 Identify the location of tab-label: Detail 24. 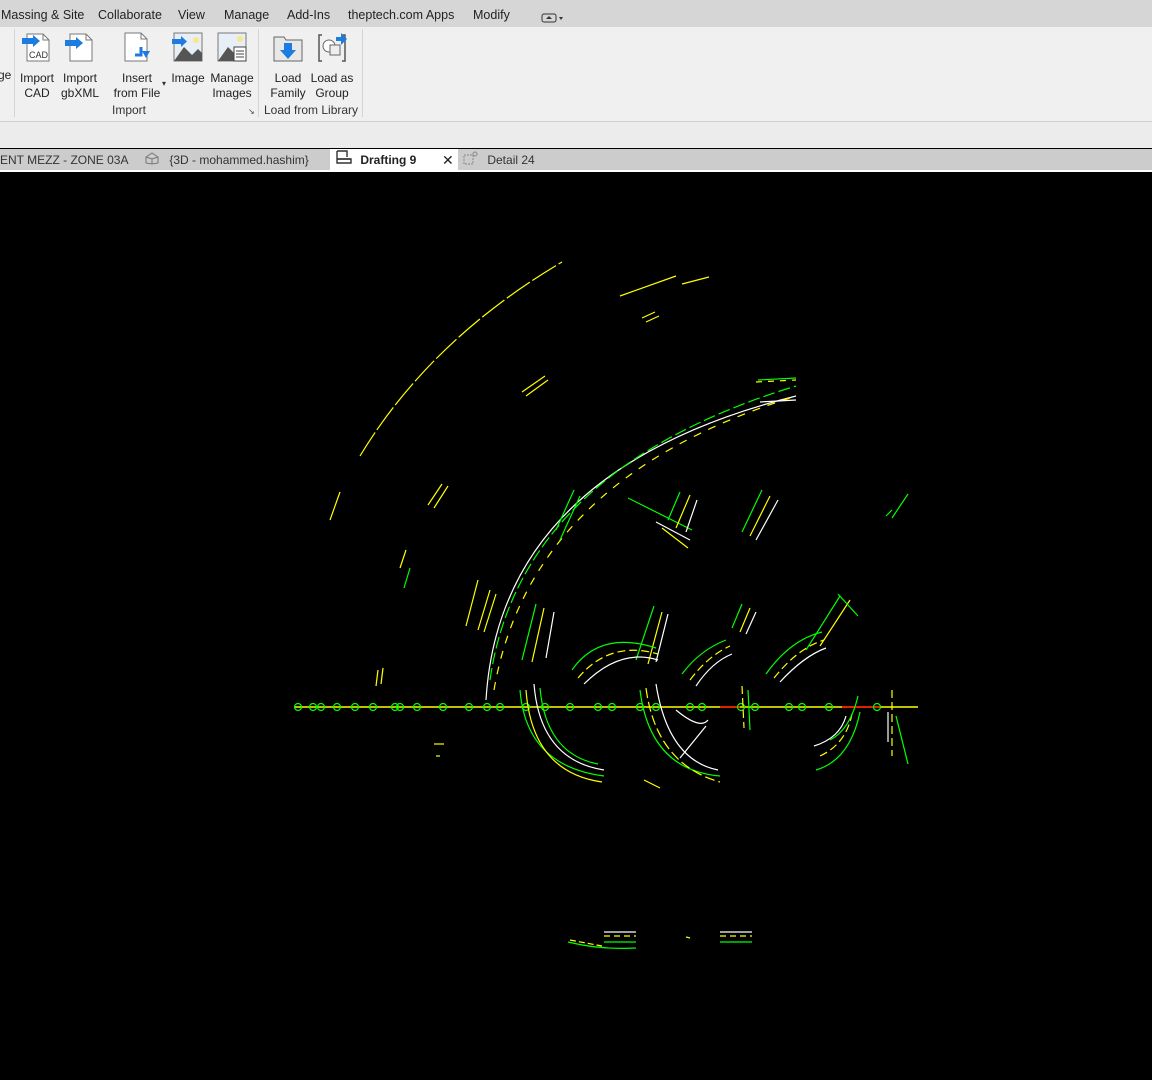
(511, 160).